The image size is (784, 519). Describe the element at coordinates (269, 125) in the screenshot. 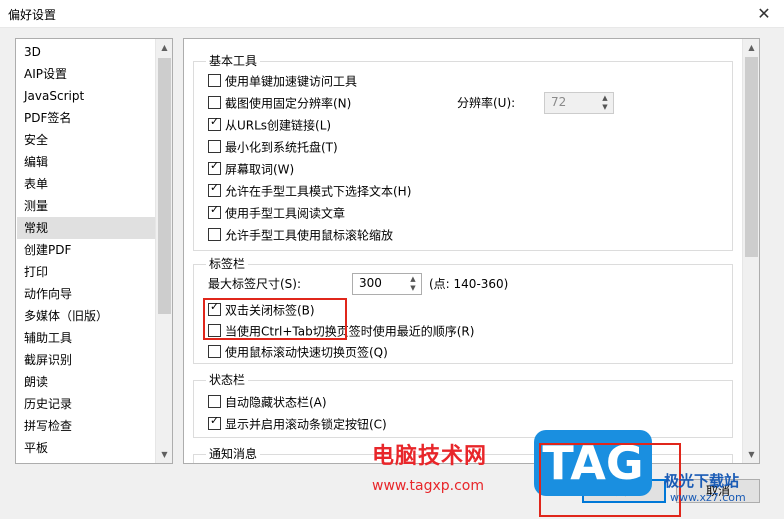

I see `option-create-links: 从URLs创建链接(L)` at that location.